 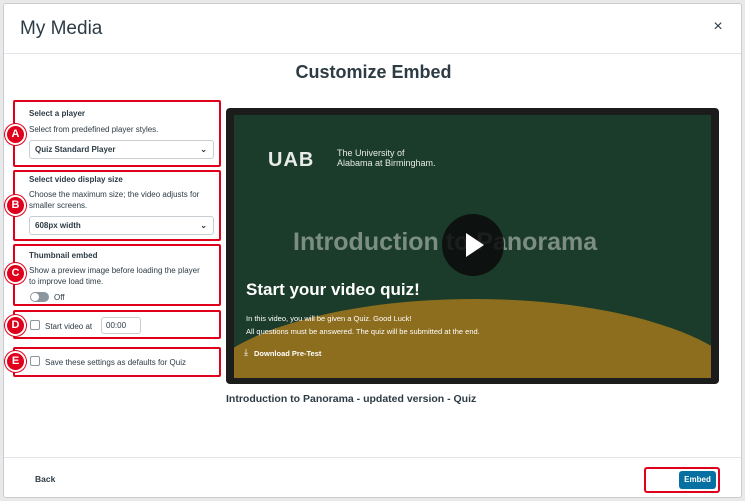 I want to click on start-at-checkbox, so click(x=35, y=325).